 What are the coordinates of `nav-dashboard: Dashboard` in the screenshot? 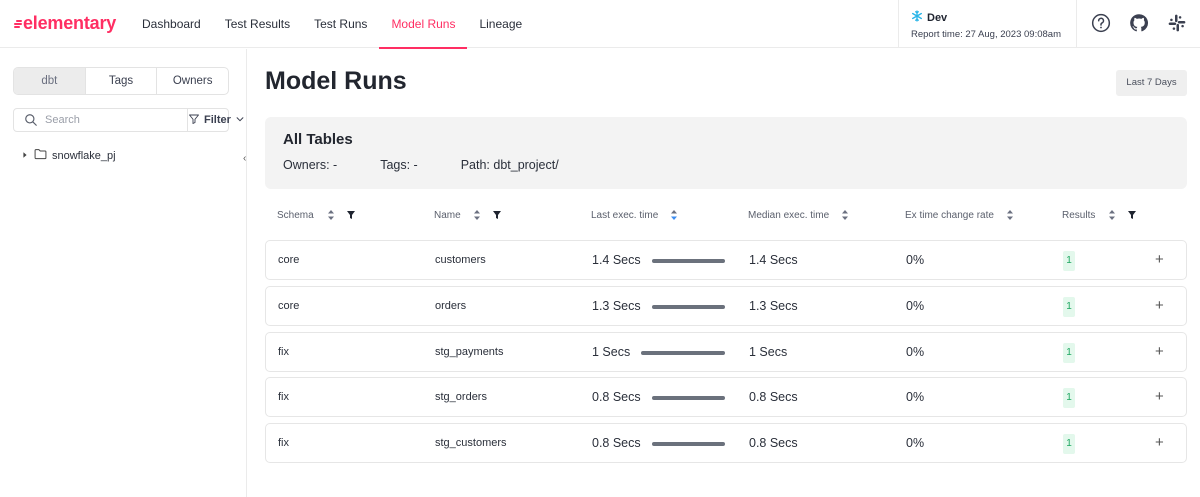 It's located at (171, 24).